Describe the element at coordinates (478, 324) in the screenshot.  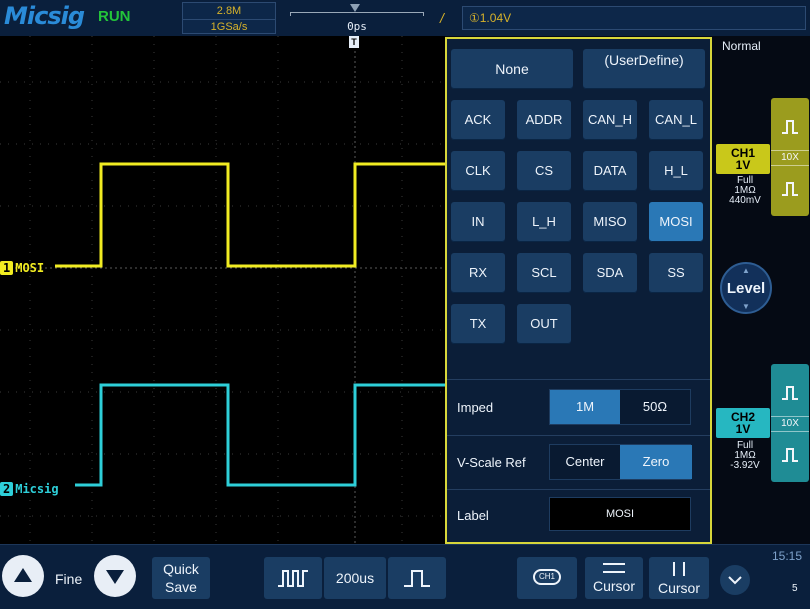
I see `preset-tx-button: TX` at that location.